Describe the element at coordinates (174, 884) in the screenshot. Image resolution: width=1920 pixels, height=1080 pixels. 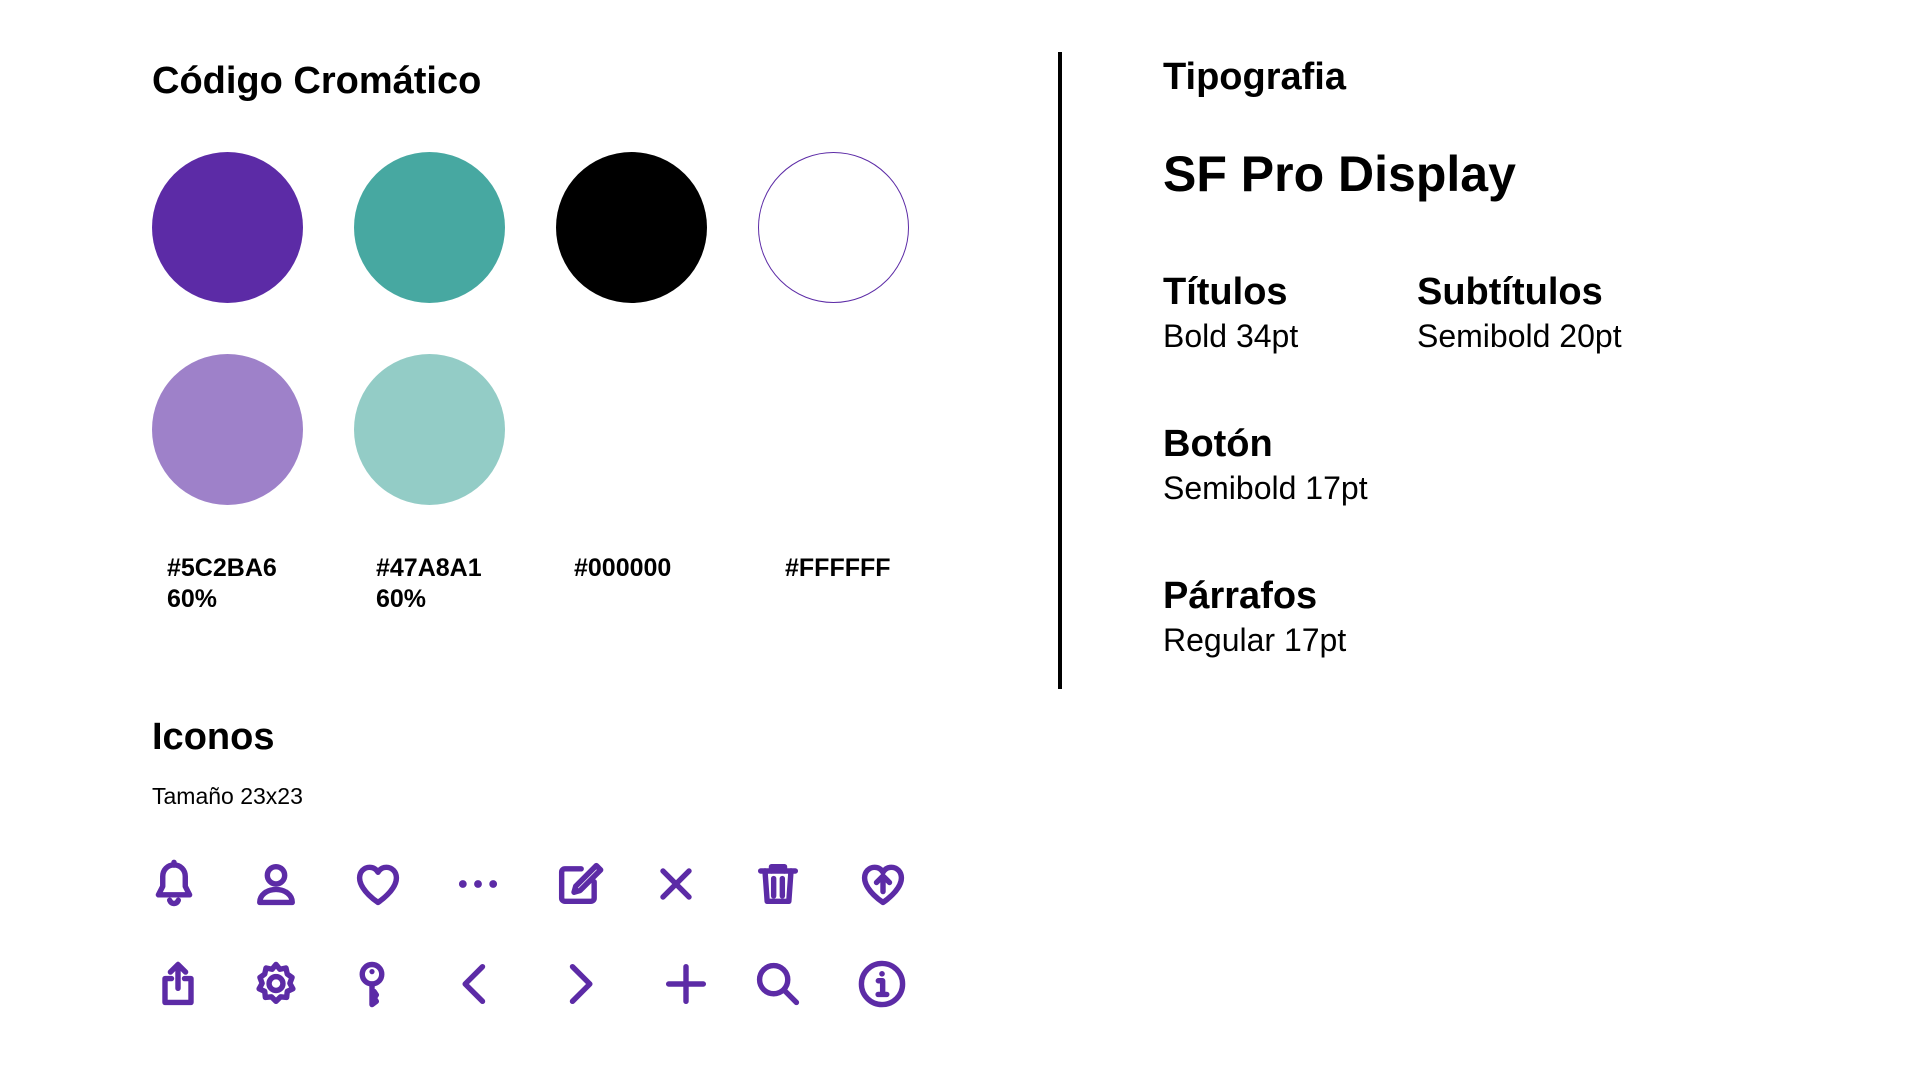
I see `bell-icon` at that location.